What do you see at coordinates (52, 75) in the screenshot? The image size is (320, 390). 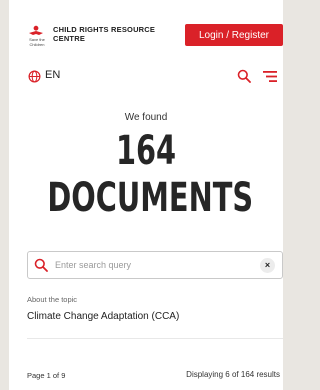 I see `language-selector: EN` at bounding box center [52, 75].